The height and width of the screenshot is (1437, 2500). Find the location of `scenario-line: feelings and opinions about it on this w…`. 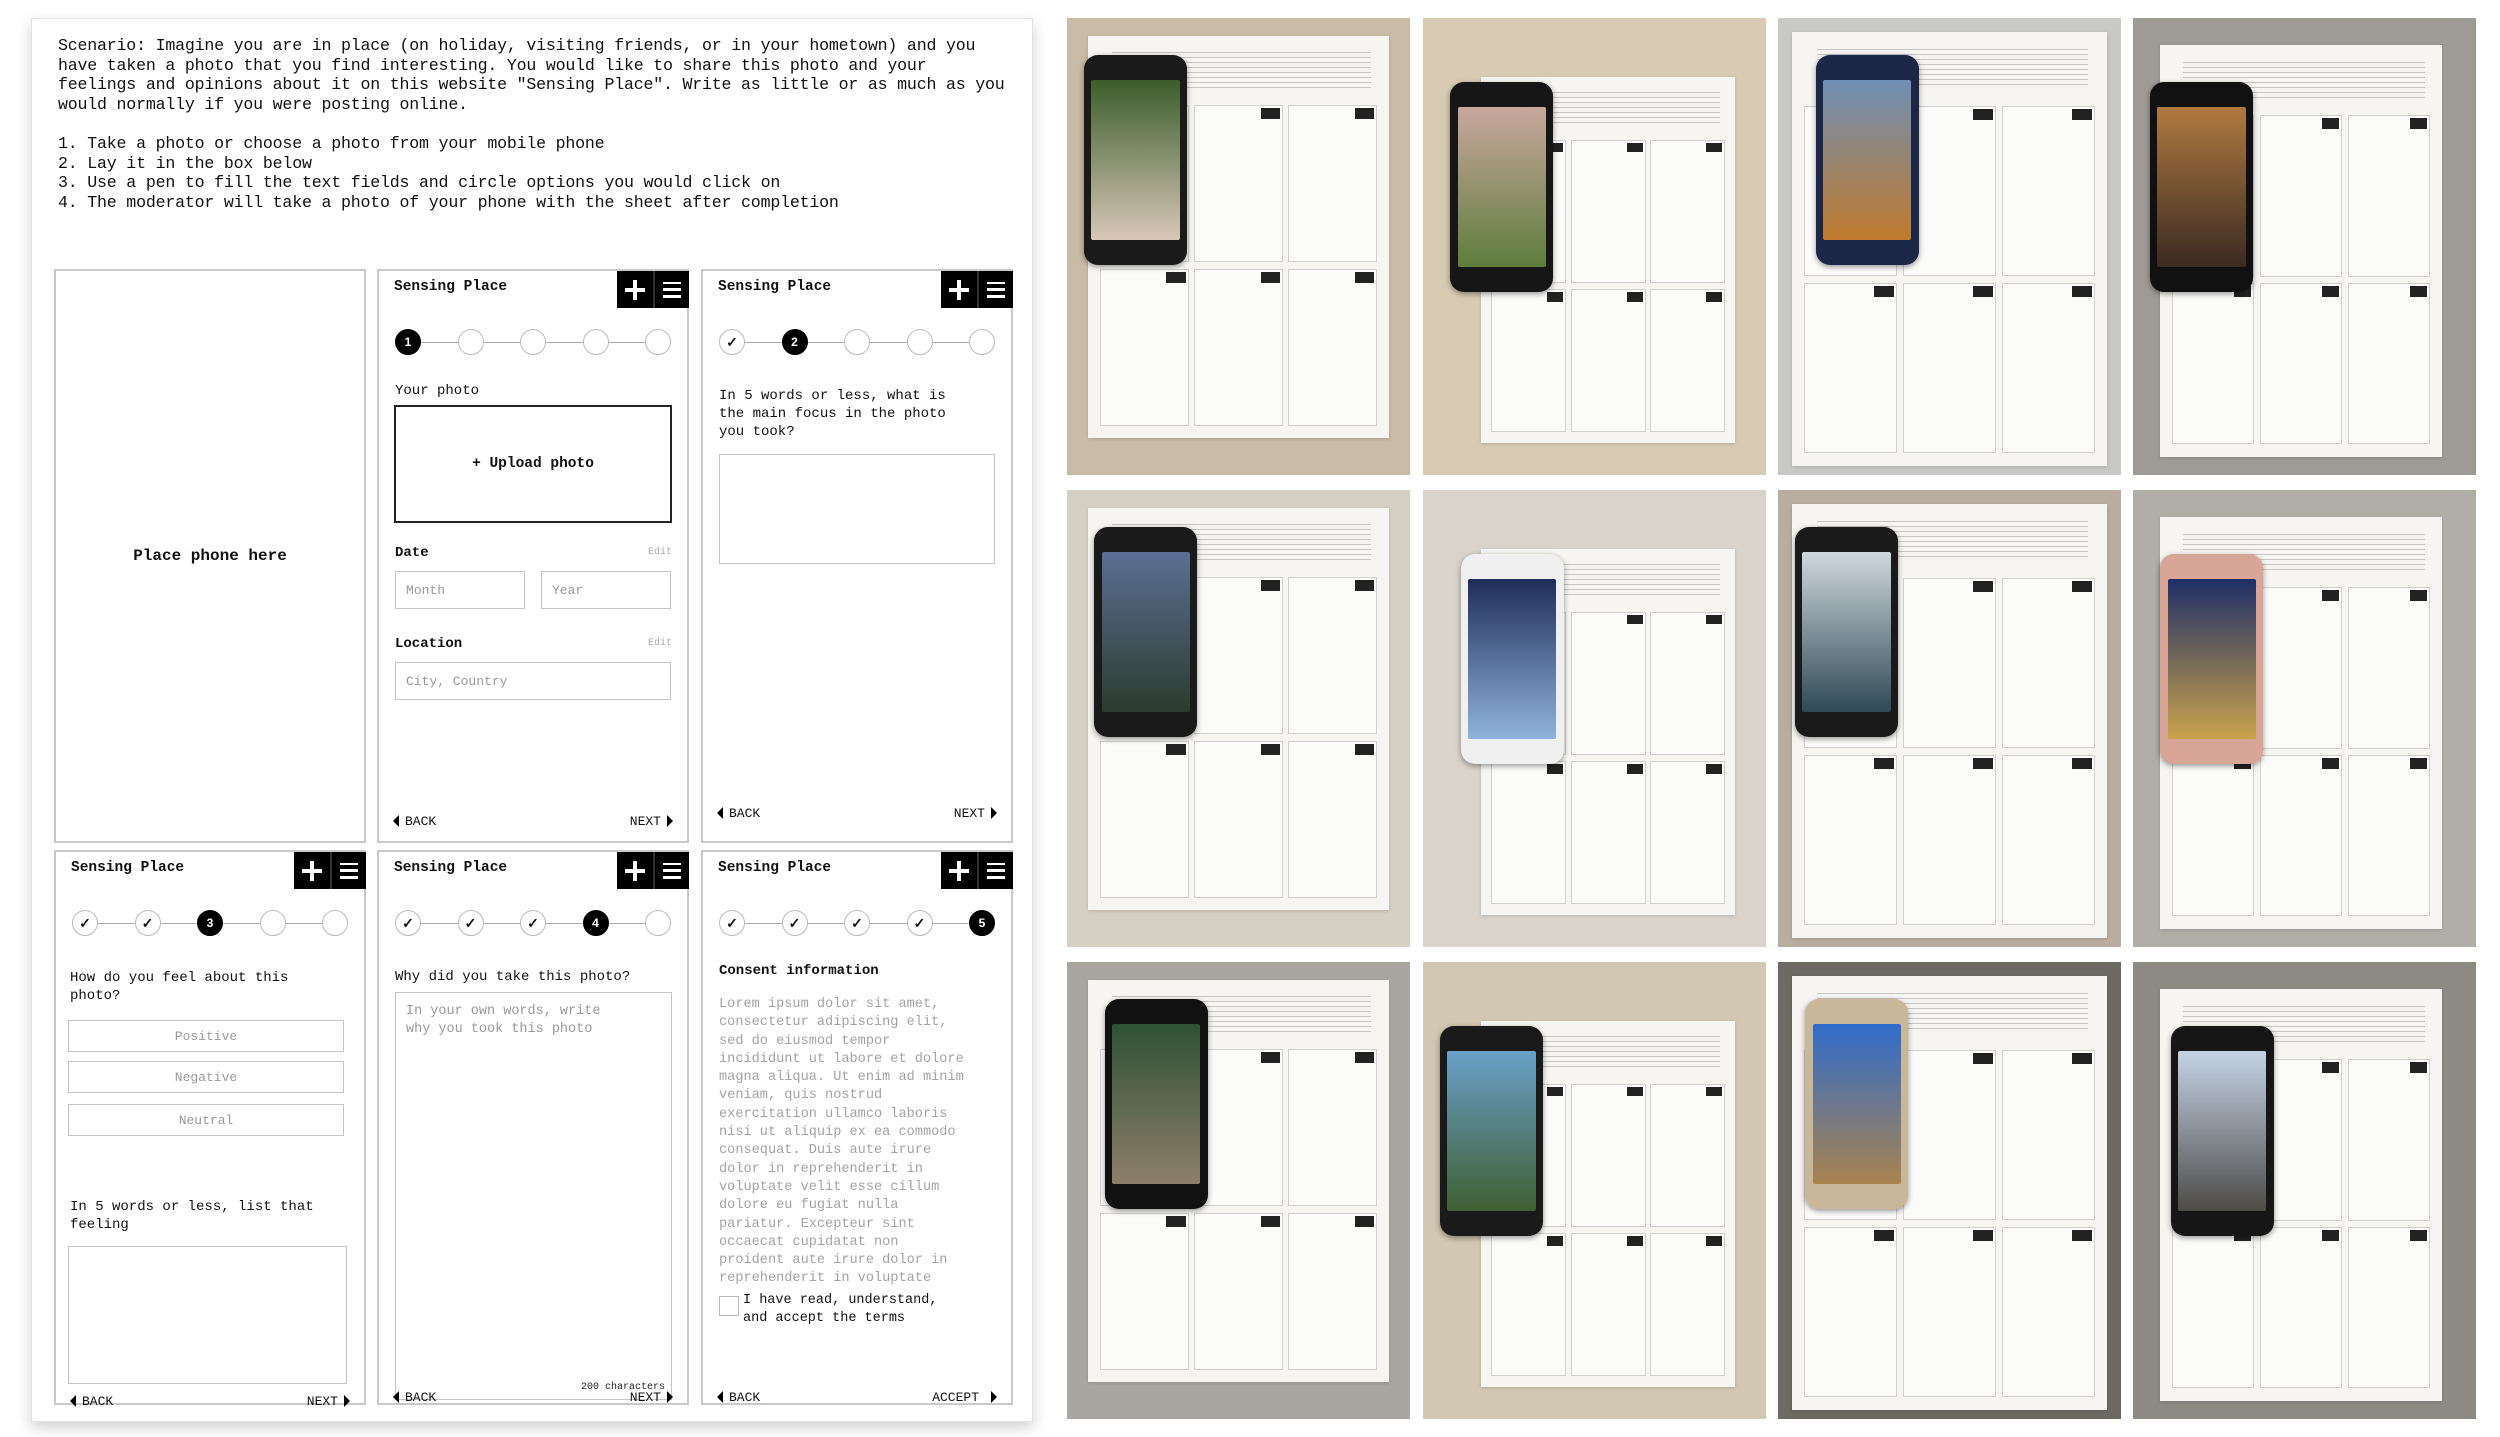

scenario-line: feelings and opinions about it on this w… is located at coordinates (531, 85).